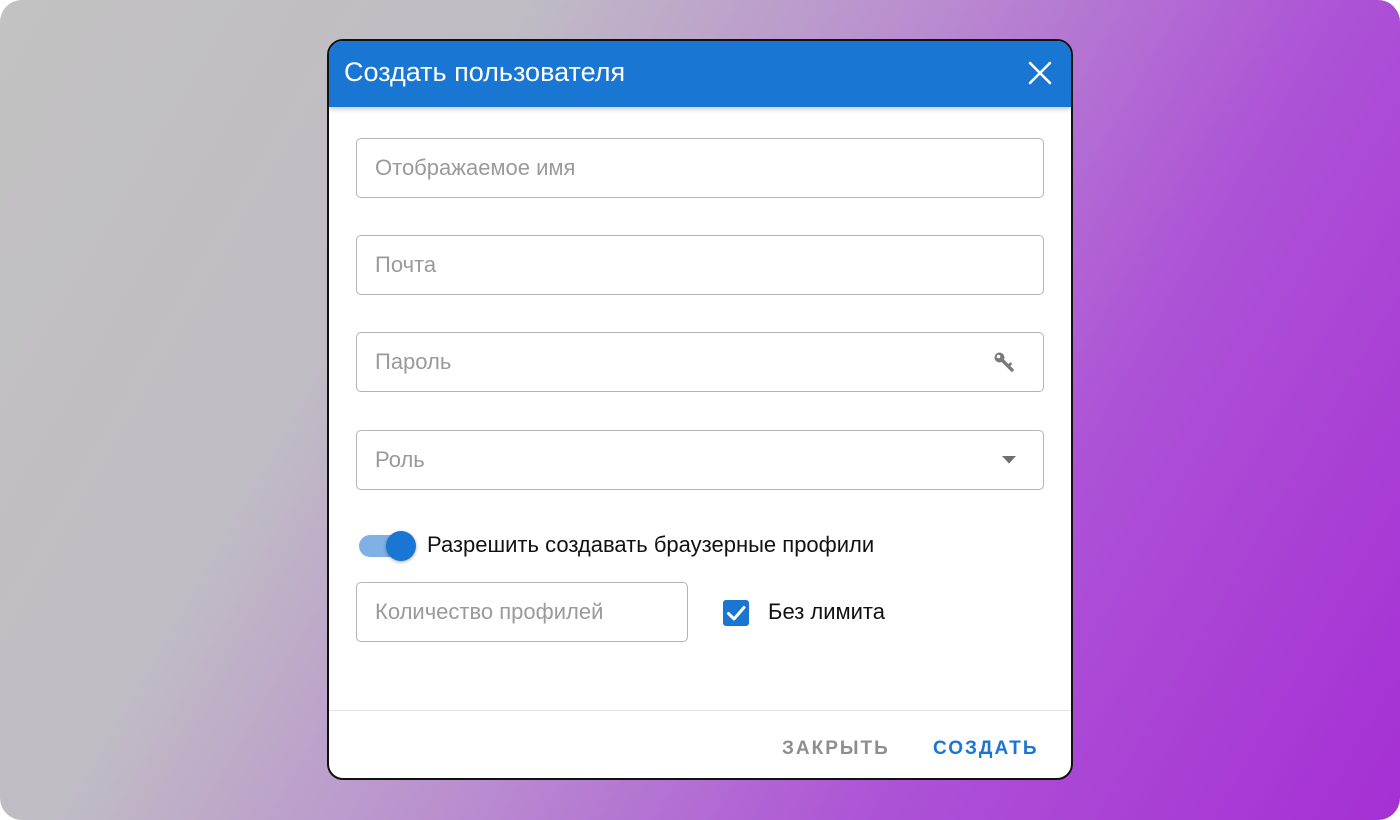 This screenshot has width=1400, height=820. I want to click on role-placeholder: Роль, so click(400, 459).